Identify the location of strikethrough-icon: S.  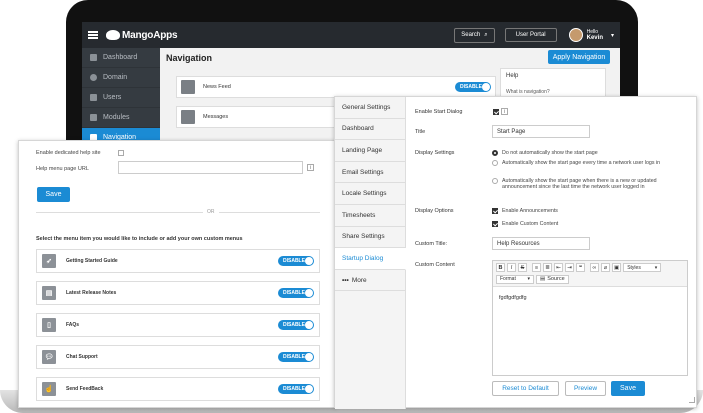
(522, 267).